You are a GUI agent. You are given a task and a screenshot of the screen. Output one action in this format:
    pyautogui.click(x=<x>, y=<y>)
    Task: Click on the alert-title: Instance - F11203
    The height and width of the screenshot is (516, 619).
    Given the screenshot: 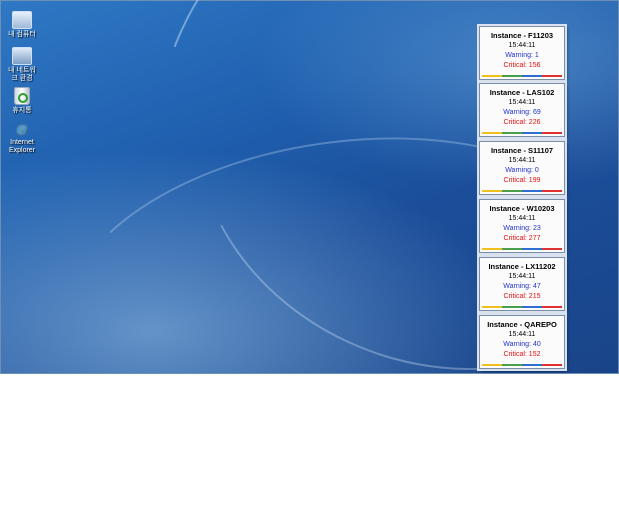 What is the action you would take?
    pyautogui.click(x=522, y=35)
    